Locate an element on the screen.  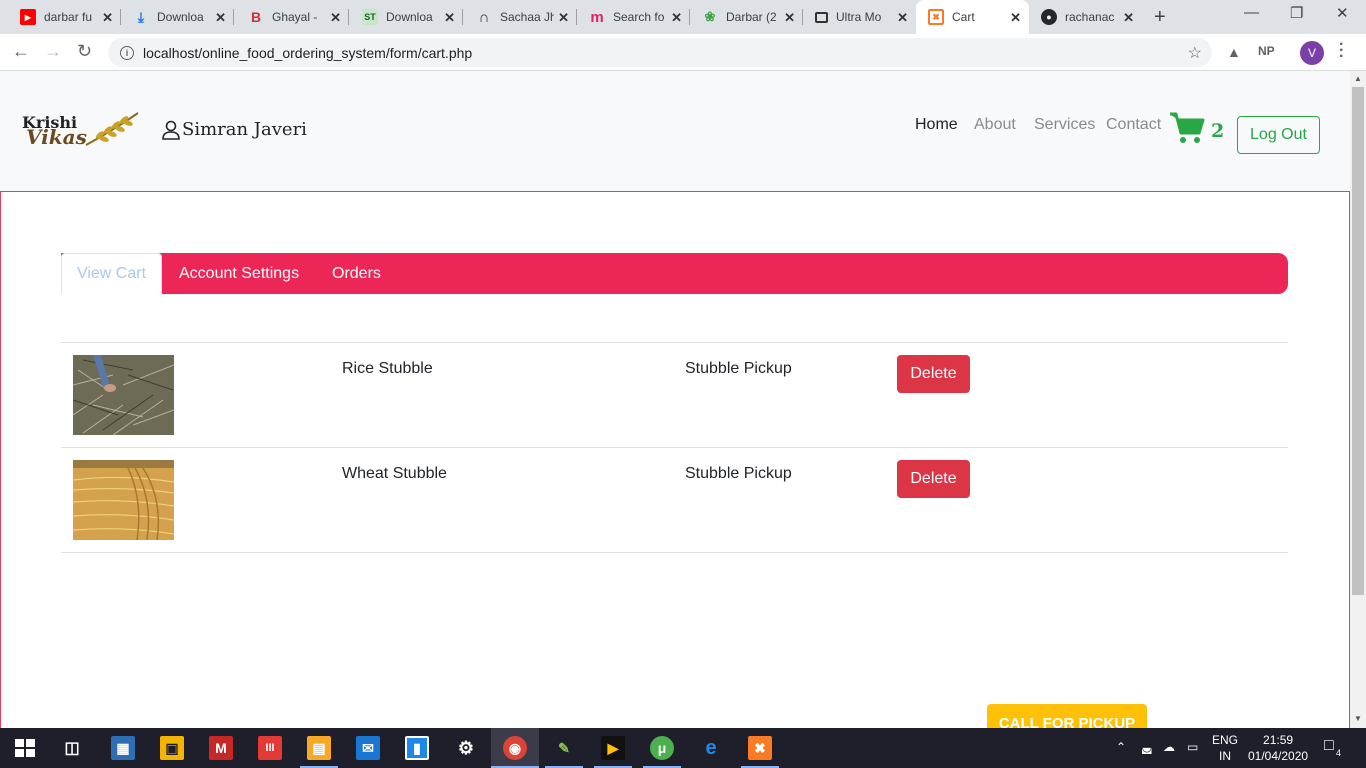
reload-icon: ↻ is located at coordinates (84, 51).